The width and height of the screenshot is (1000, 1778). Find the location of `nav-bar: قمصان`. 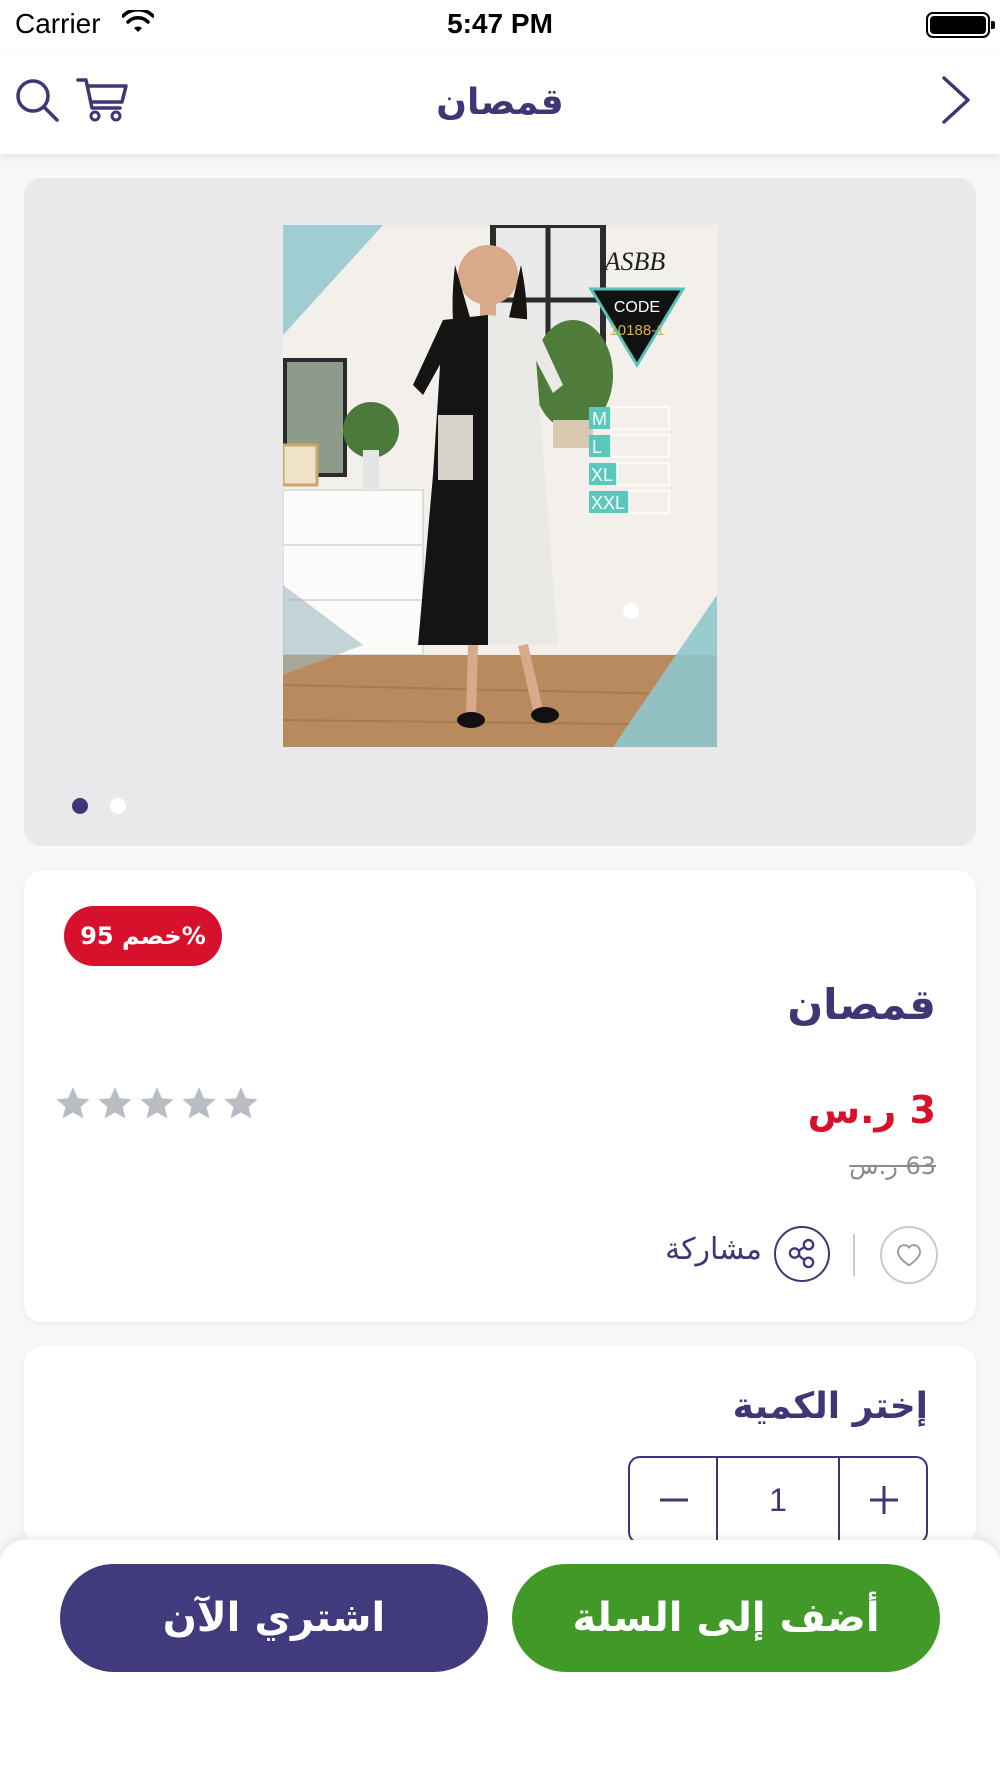

nav-bar: قمصان is located at coordinates (500, 102).